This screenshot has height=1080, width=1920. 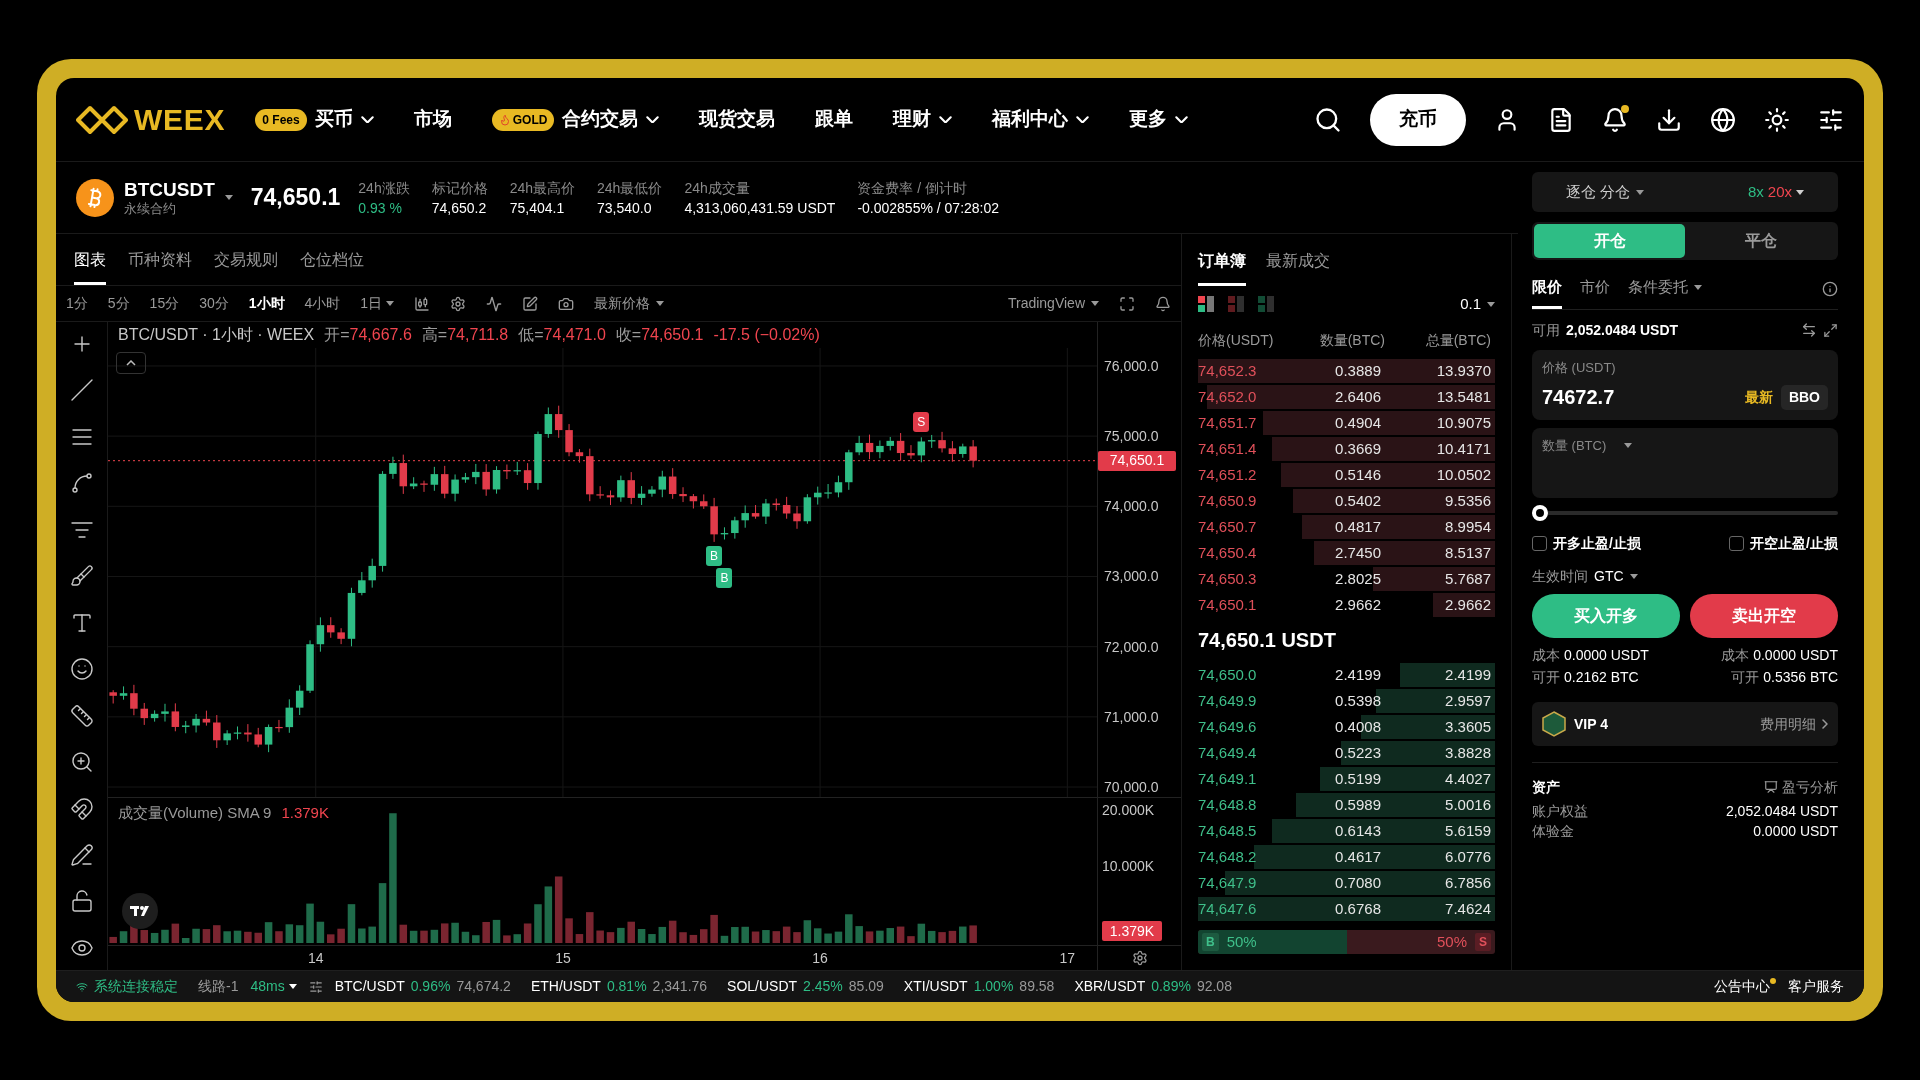 What do you see at coordinates (737, 119) in the screenshot?
I see `nav-menu-item: 现货交易` at bounding box center [737, 119].